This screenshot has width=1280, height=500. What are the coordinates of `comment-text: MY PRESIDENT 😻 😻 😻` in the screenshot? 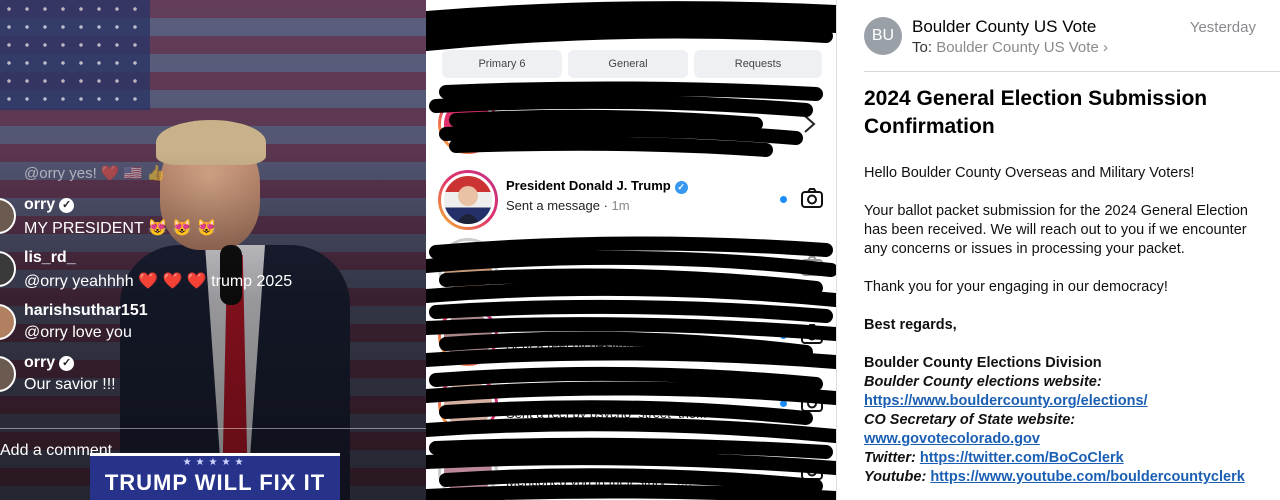 It's located at (120, 228).